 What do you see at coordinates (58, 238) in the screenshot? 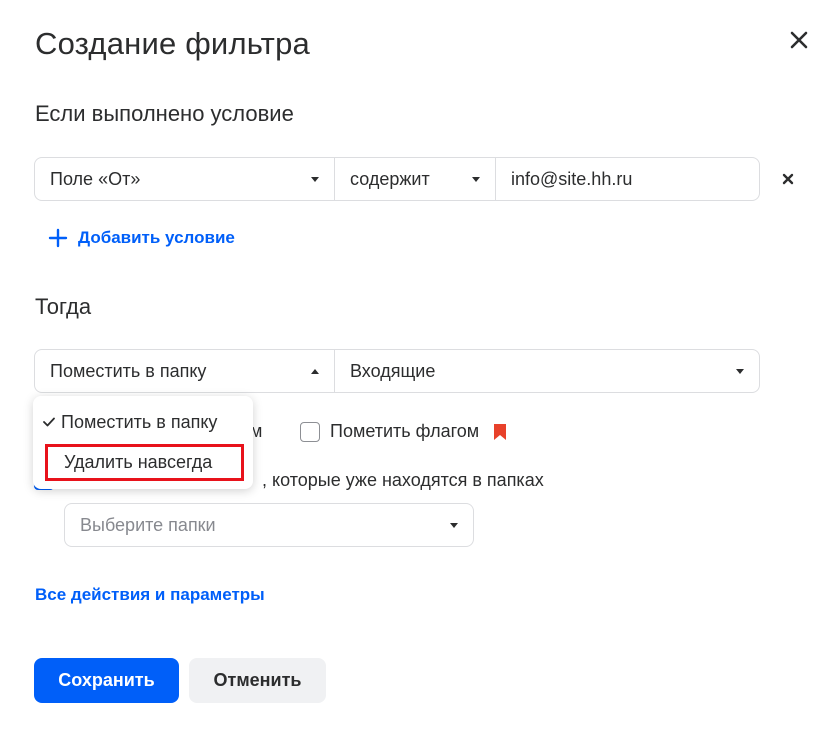
I see `plus-icon` at bounding box center [58, 238].